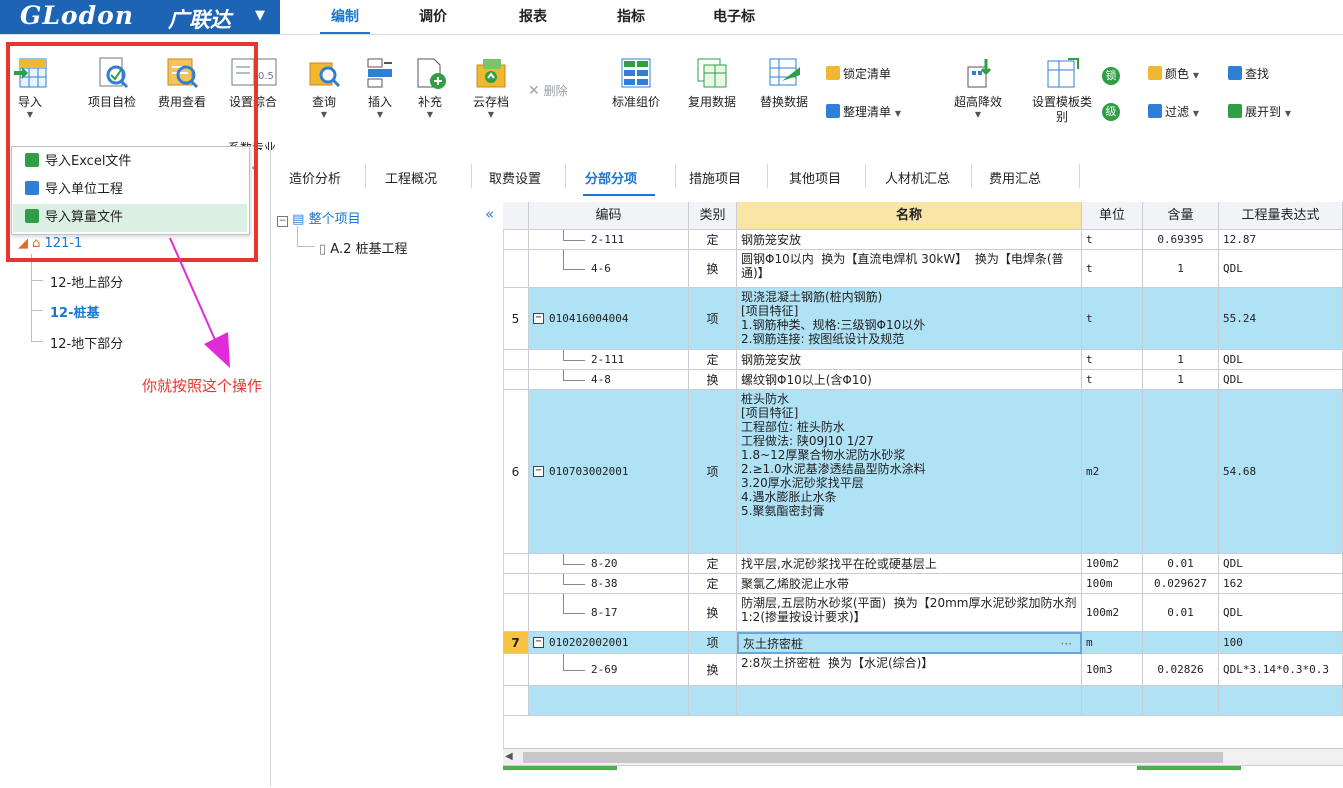  What do you see at coordinates (1015, 177) in the screenshot?
I see `tab-fee-summary: 费用汇总` at bounding box center [1015, 177].